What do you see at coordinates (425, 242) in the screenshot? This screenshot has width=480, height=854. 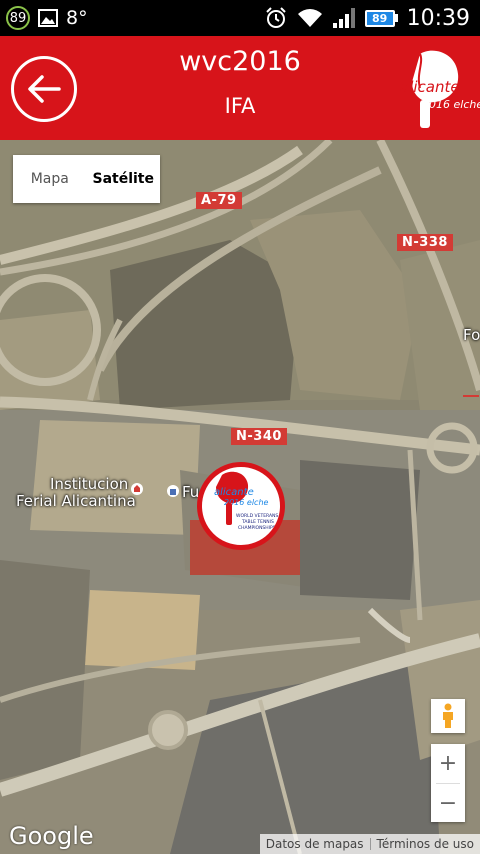 I see `road-label-n338: N-338` at bounding box center [425, 242].